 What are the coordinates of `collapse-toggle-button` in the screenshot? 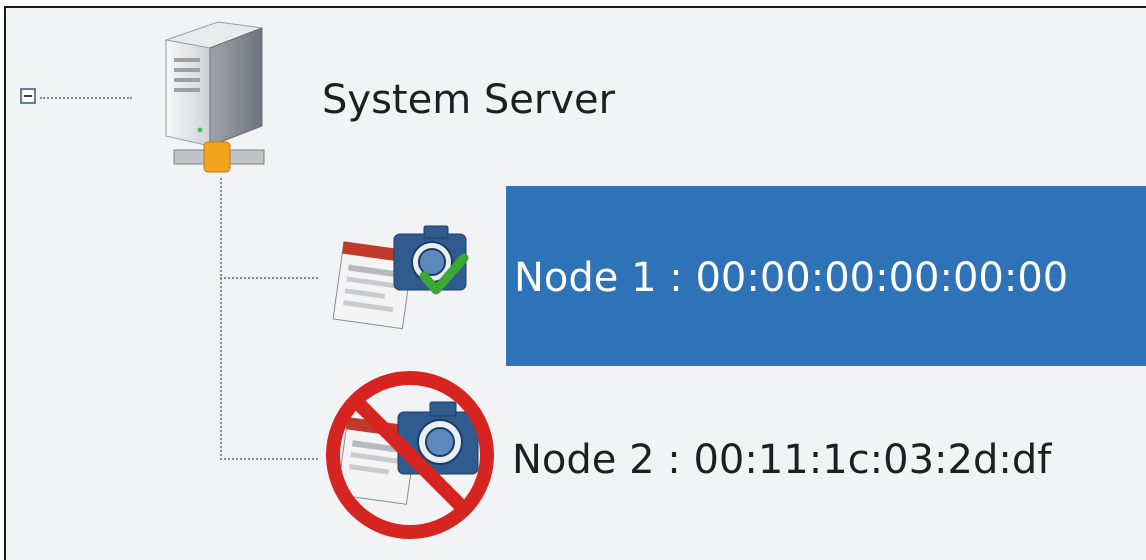 It's located at (28, 96).